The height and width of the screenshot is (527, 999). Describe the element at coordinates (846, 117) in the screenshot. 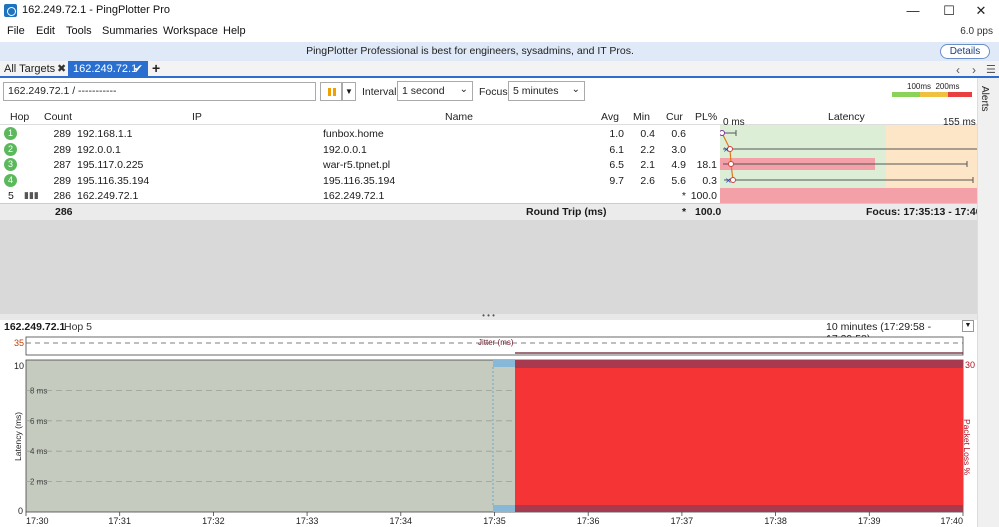

I see `col-latency: Latency` at that location.